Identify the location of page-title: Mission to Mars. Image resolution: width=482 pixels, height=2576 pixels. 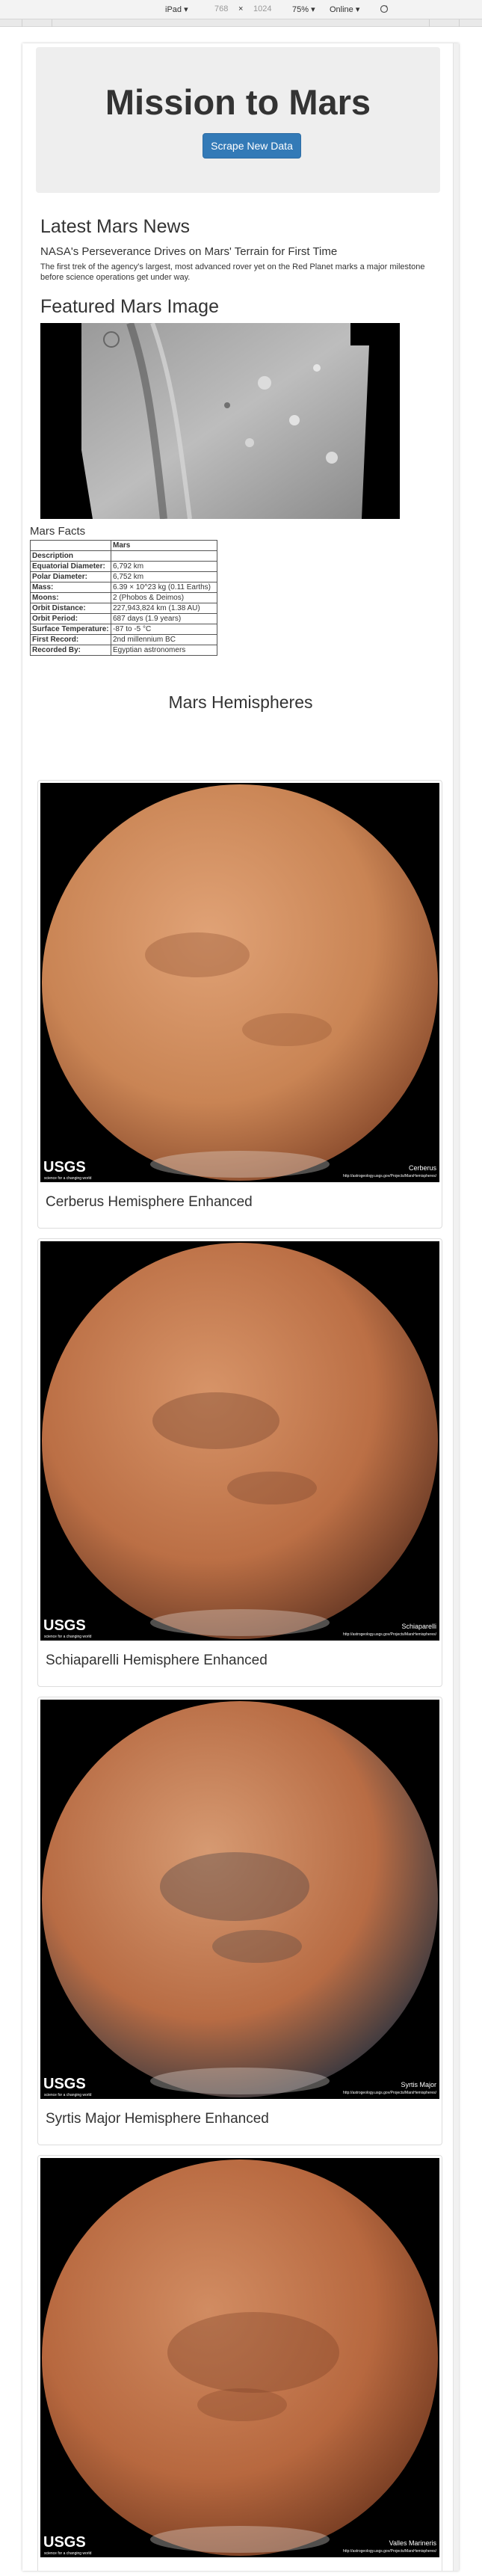
(238, 102).